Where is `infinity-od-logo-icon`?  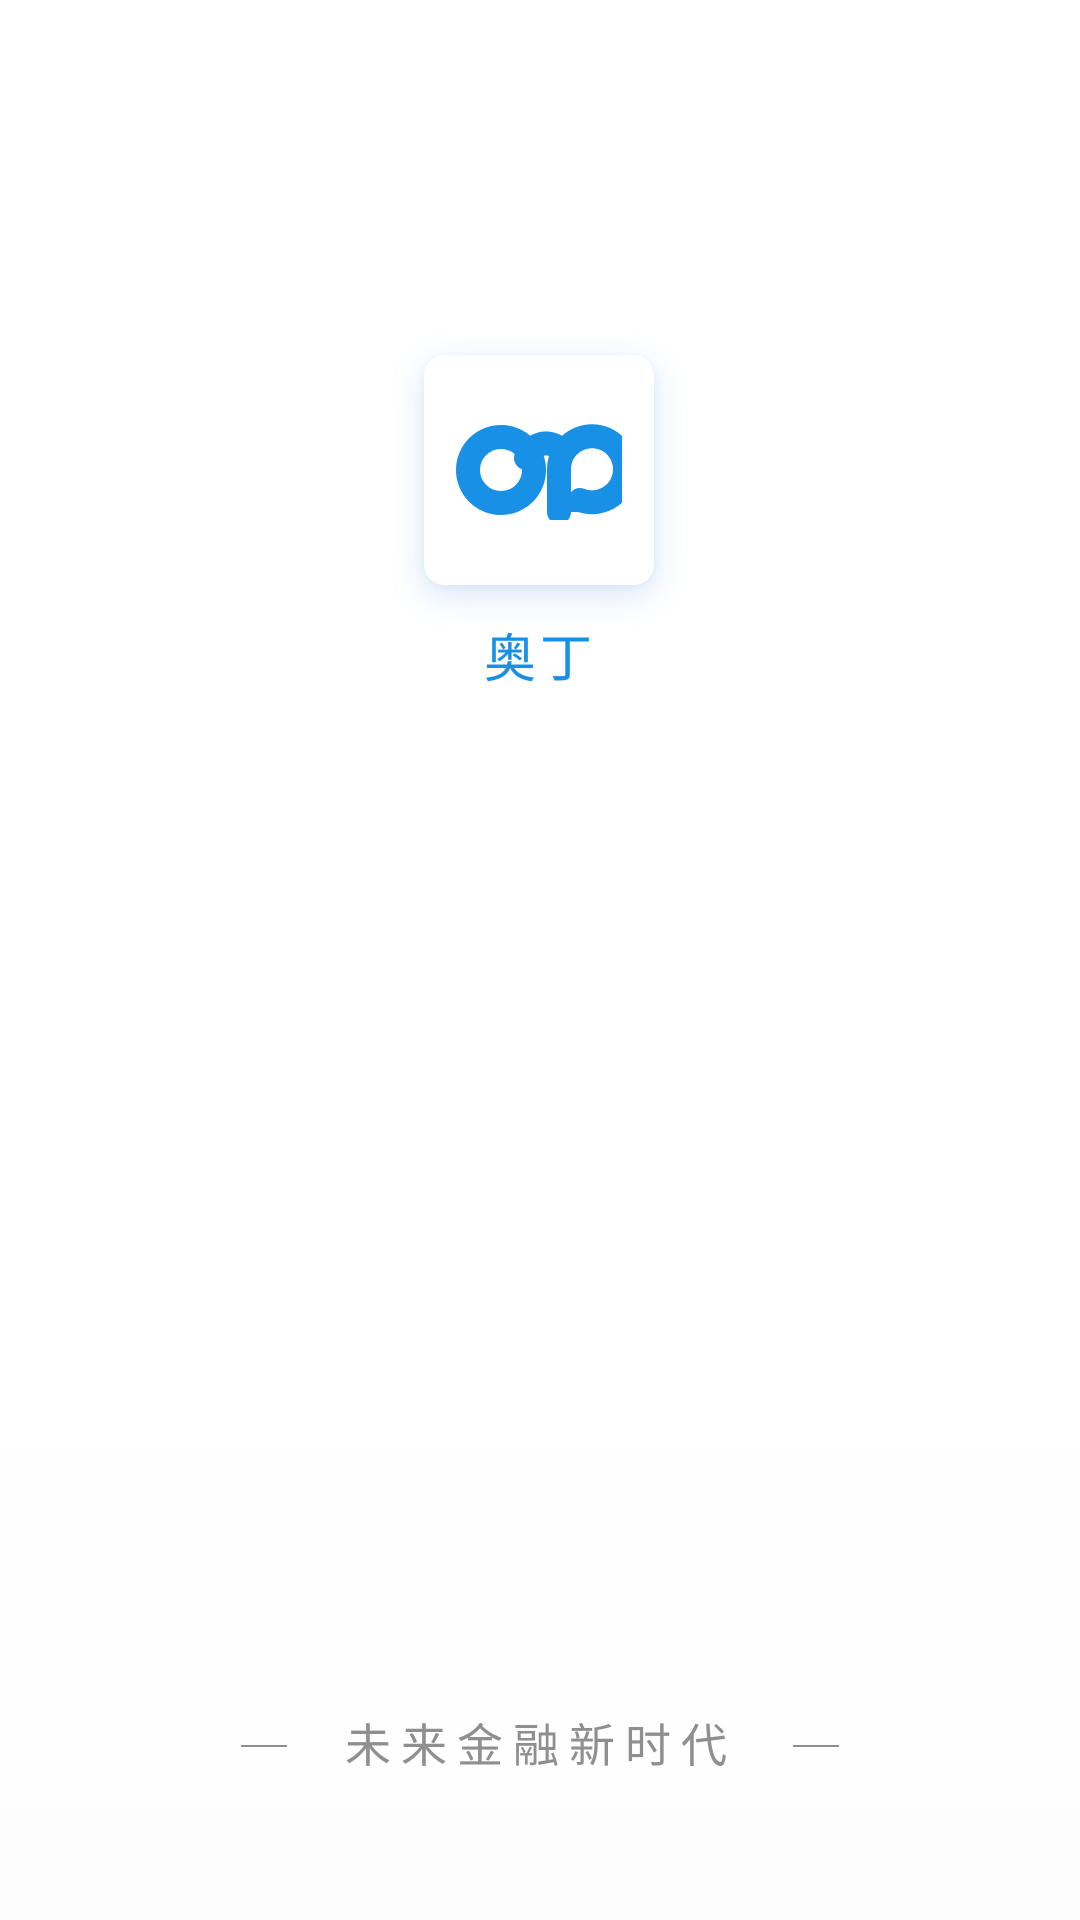
infinity-od-logo-icon is located at coordinates (539, 472).